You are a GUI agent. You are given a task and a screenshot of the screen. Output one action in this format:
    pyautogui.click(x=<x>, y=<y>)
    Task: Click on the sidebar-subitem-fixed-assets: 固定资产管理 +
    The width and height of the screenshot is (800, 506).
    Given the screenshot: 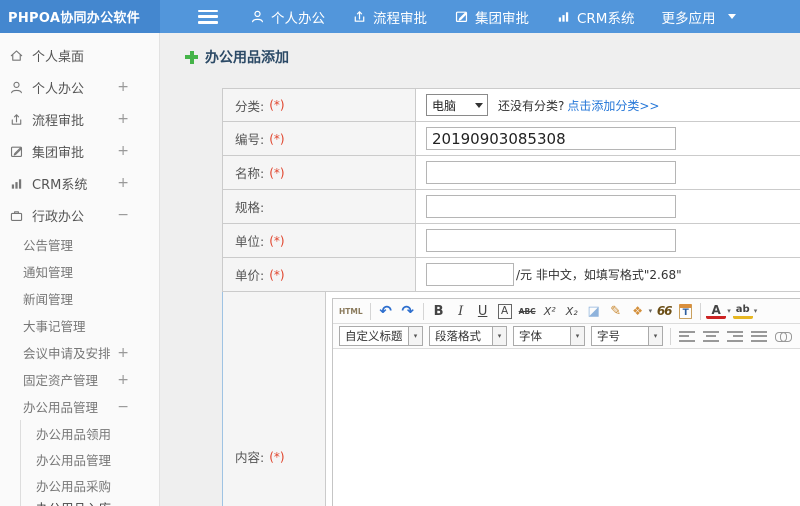 What is the action you would take?
    pyautogui.click(x=79, y=379)
    